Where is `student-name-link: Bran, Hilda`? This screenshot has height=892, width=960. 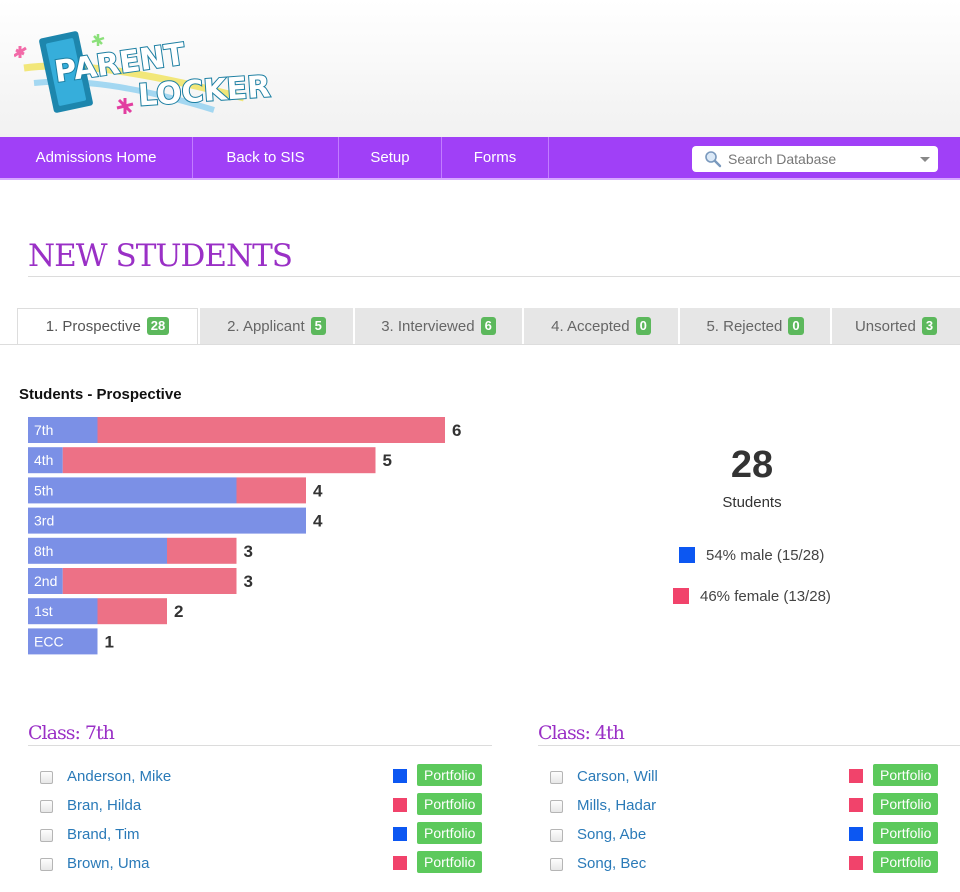 student-name-link: Bran, Hilda is located at coordinates (104, 805).